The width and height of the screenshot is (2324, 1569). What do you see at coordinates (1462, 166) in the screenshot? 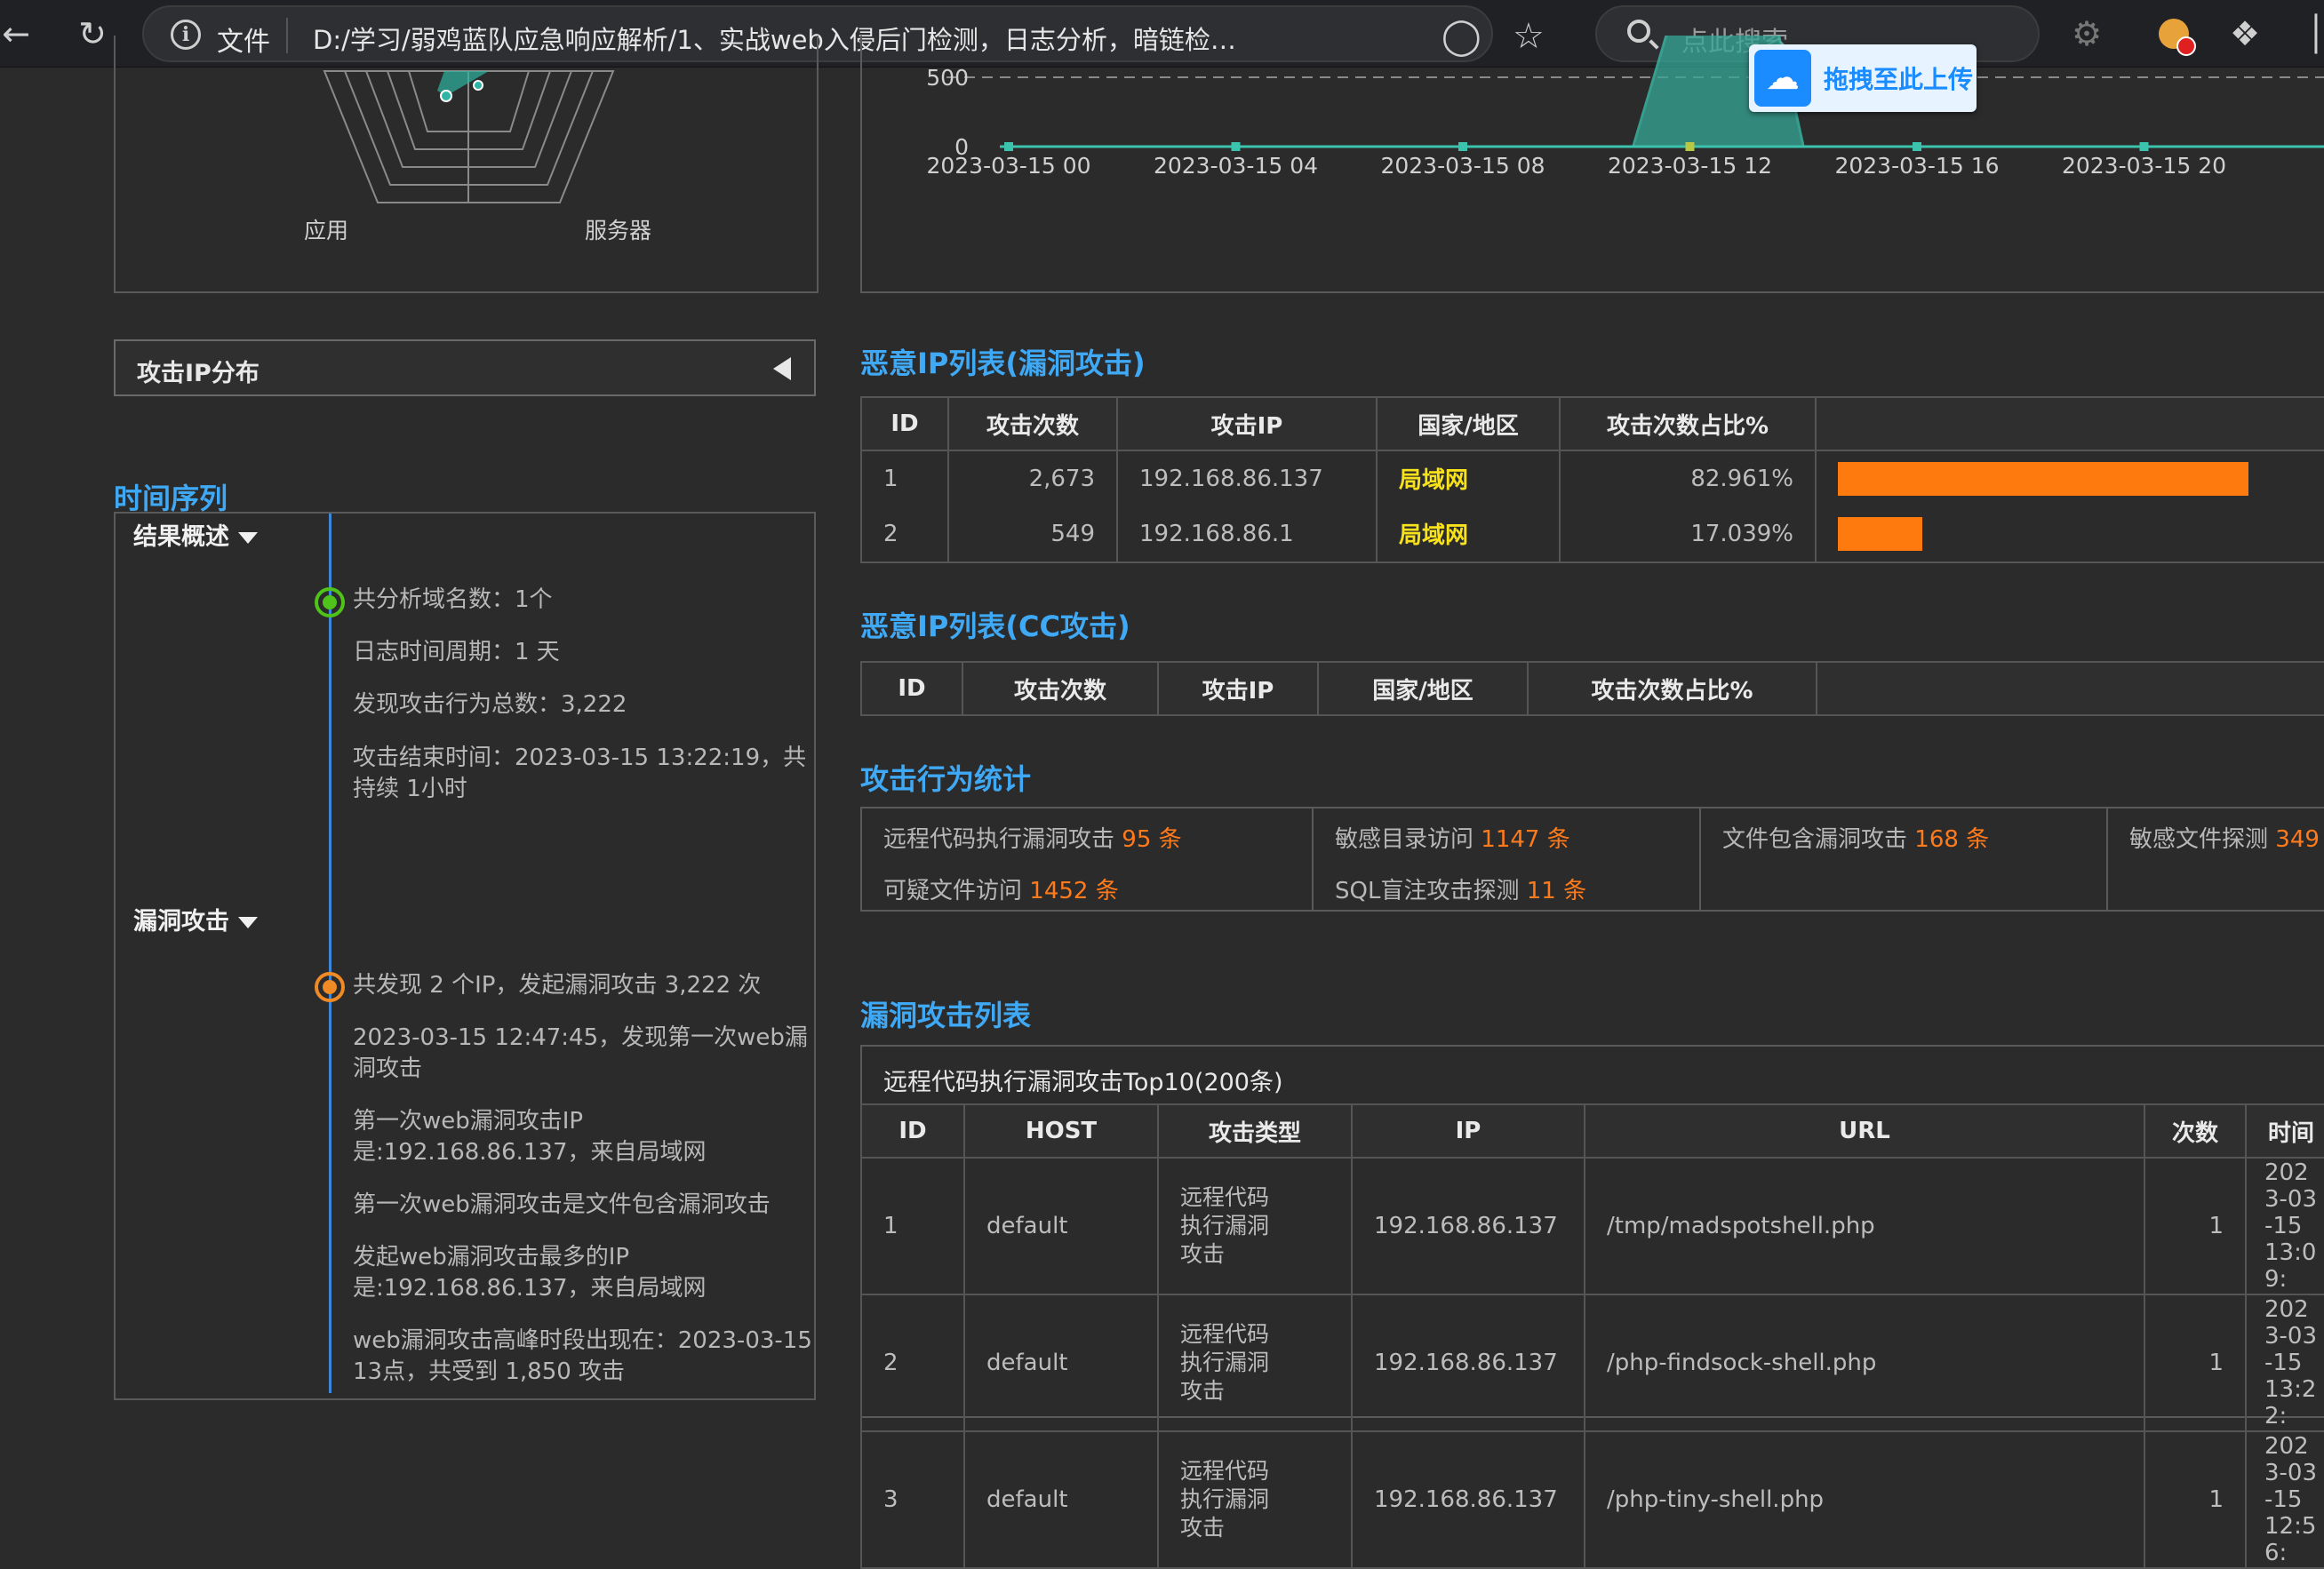
I see `x-tick-label: 2023-03-15 08` at bounding box center [1462, 166].